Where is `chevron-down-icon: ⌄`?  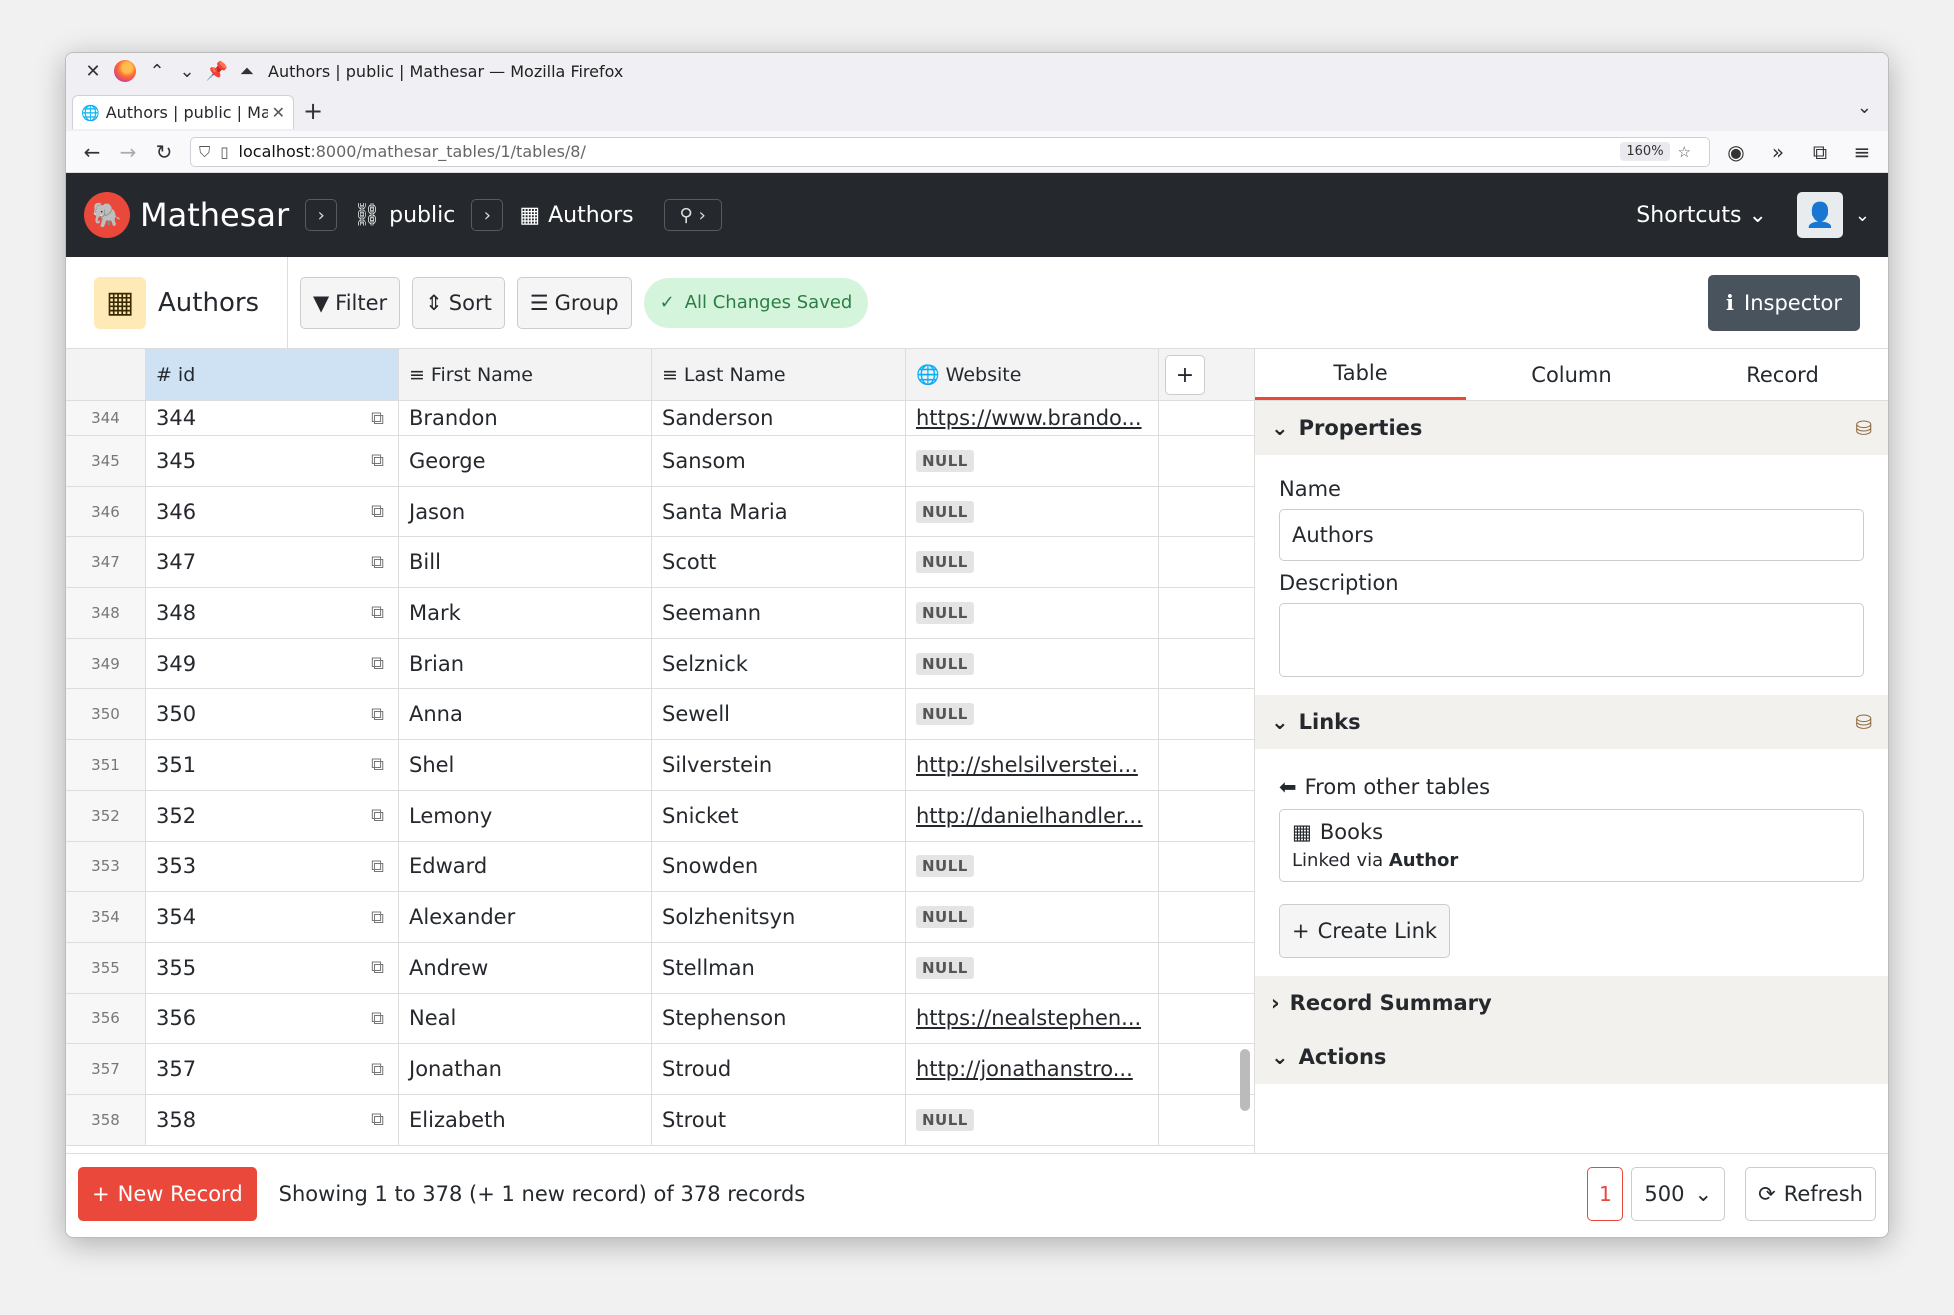 chevron-down-icon: ⌄ is located at coordinates (1862, 215).